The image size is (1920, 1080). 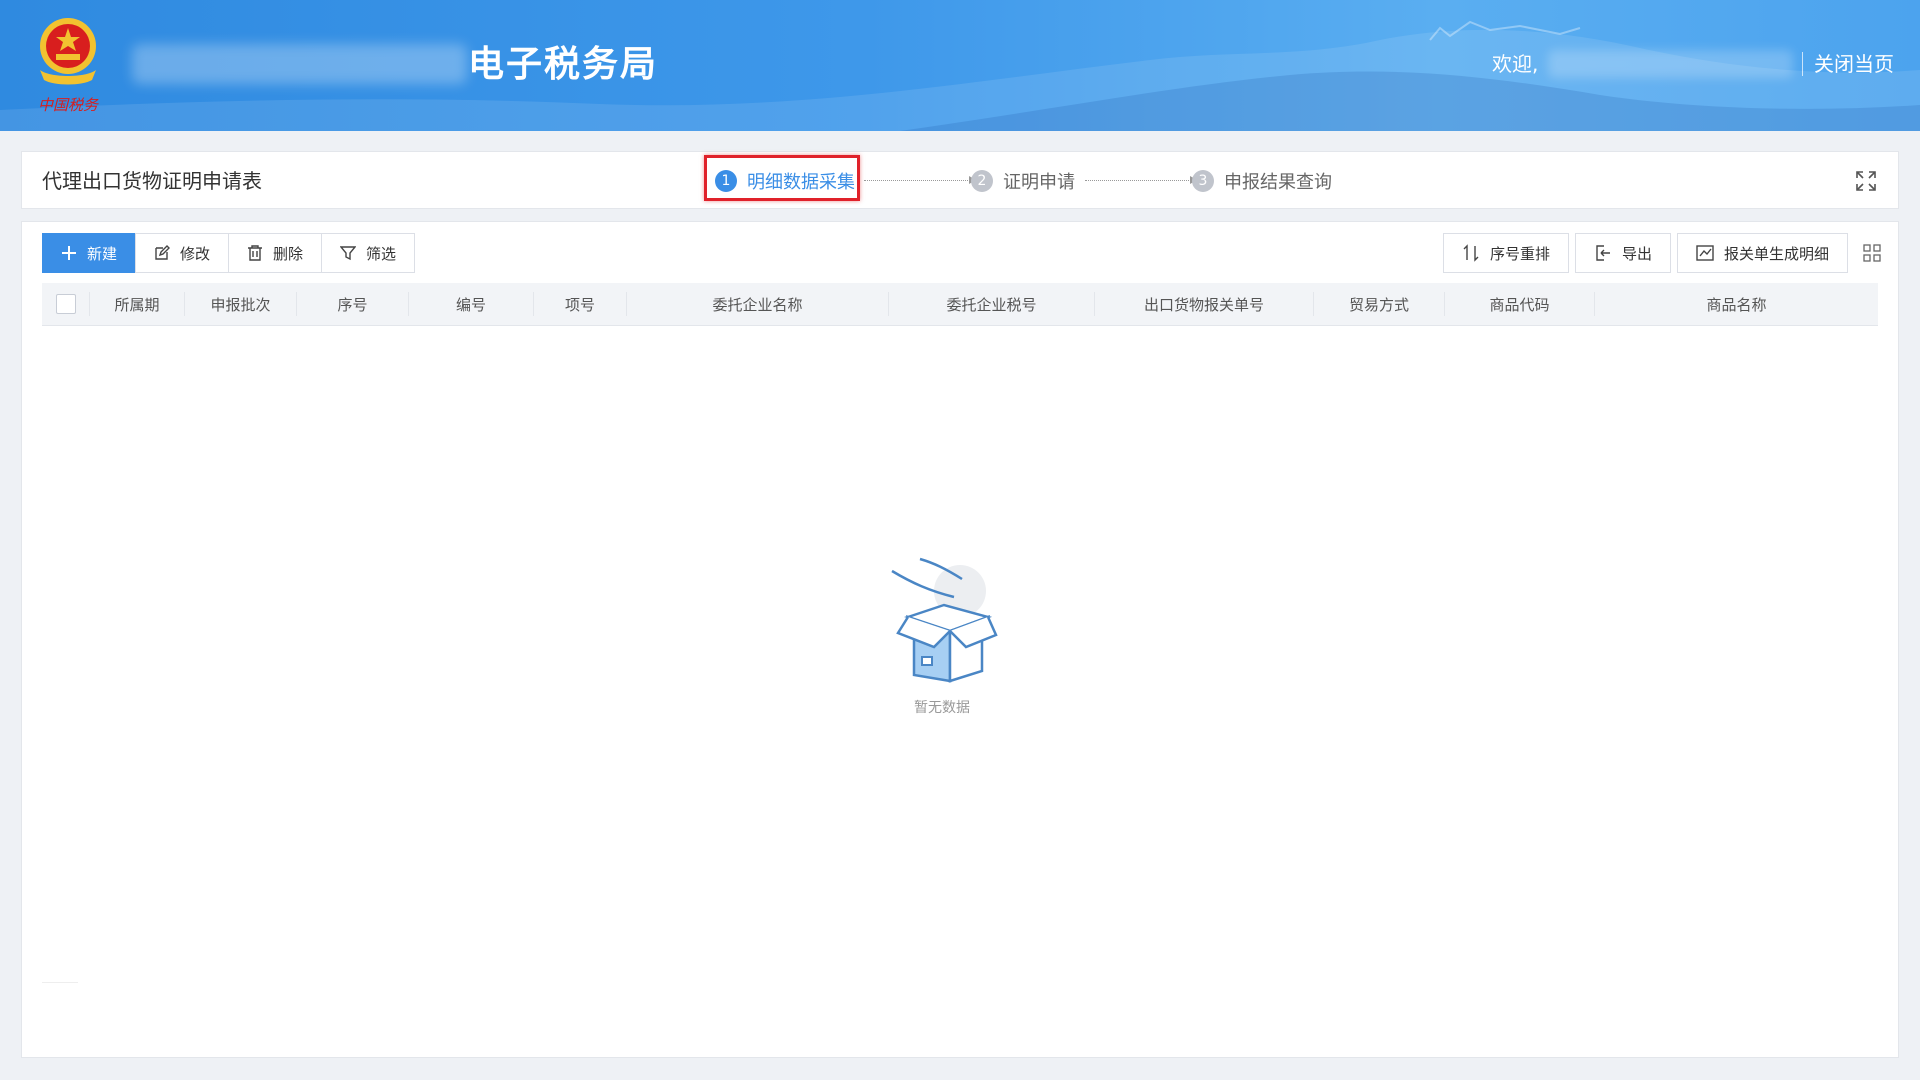 What do you see at coordinates (1039, 182) in the screenshot?
I see `step-label: 证明申请` at bounding box center [1039, 182].